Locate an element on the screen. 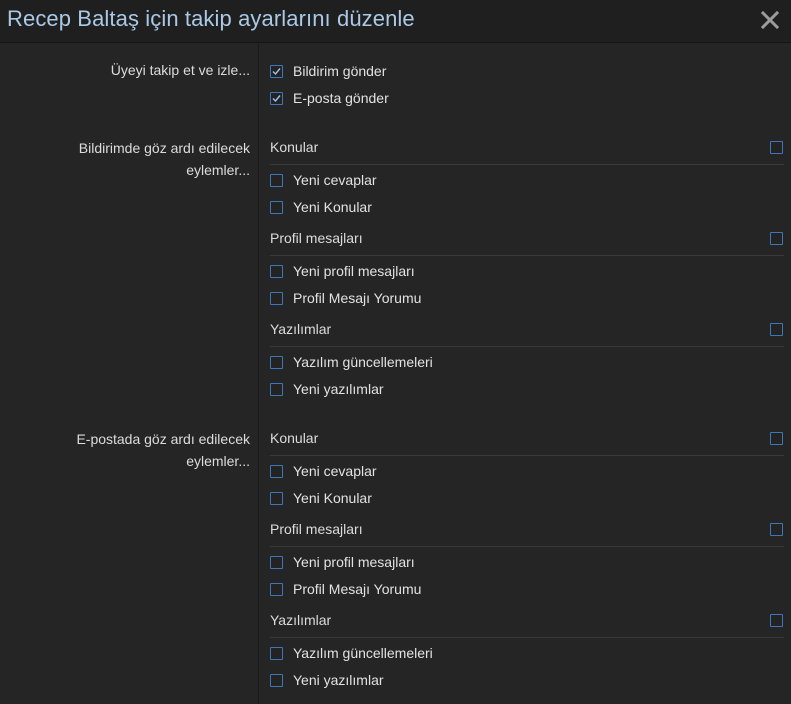  alert-checkbox-new-profile-messages: Yeni profil mesajları is located at coordinates (342, 271).